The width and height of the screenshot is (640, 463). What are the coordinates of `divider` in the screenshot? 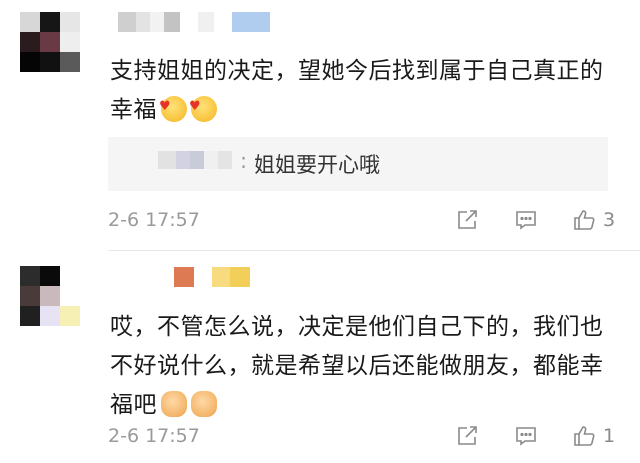 It's located at (374, 250).